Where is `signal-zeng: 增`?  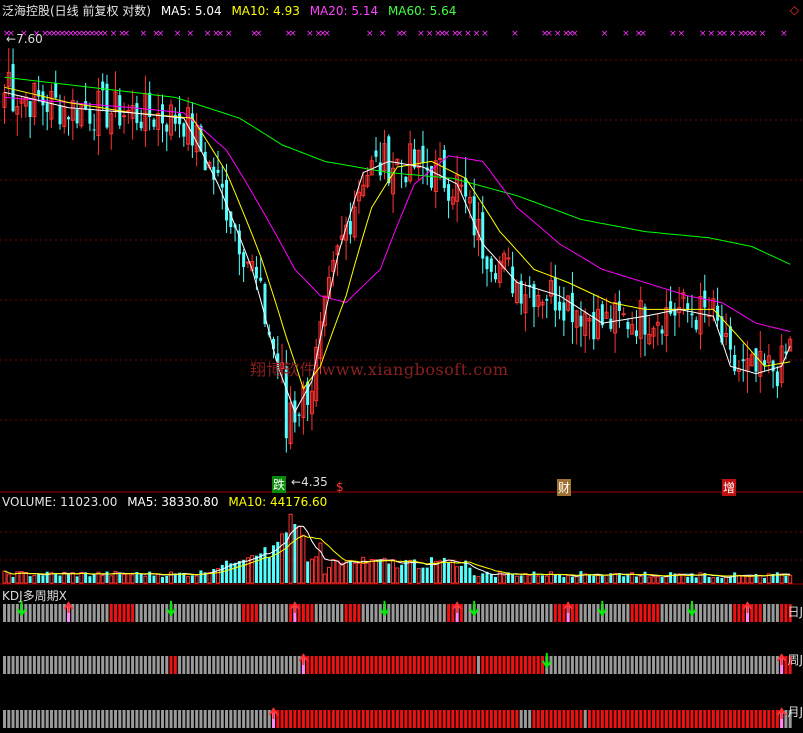 signal-zeng: 增 is located at coordinates (729, 487).